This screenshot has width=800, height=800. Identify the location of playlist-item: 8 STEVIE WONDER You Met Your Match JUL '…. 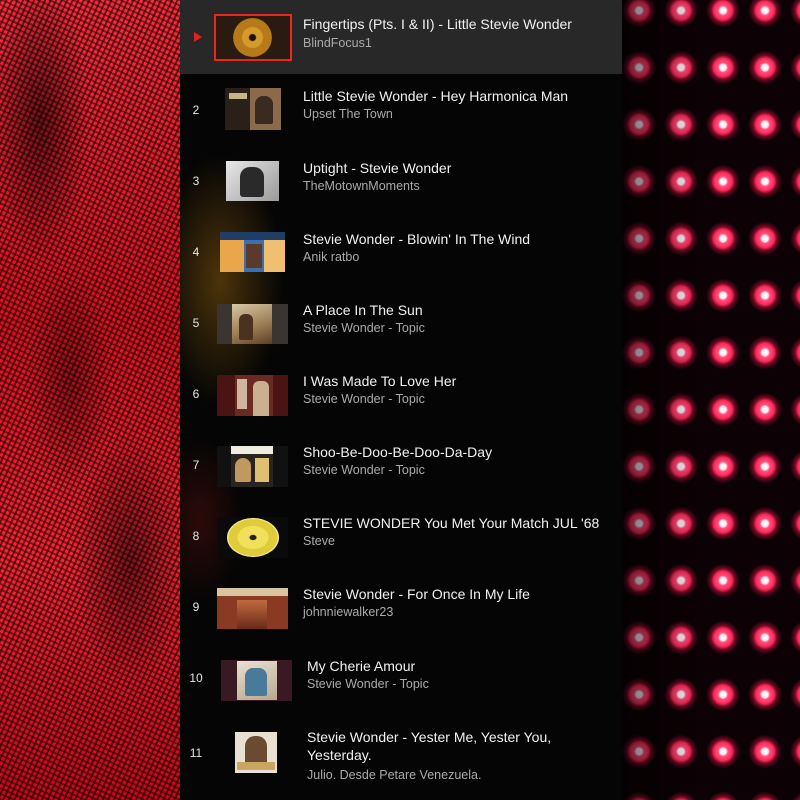
(401, 535).